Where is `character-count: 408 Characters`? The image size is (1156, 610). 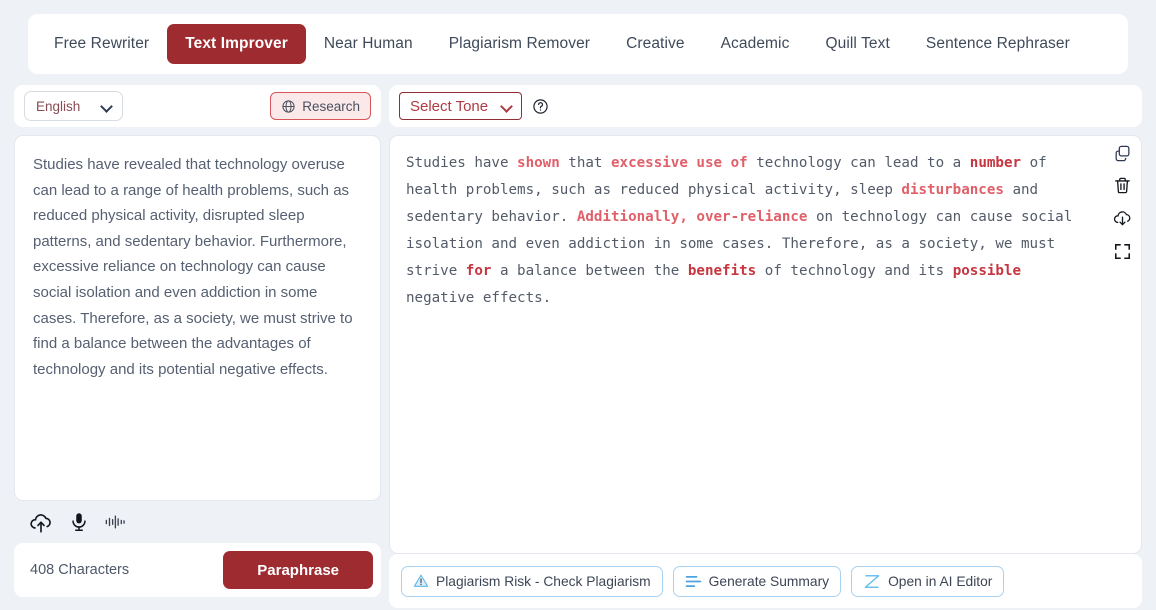 character-count: 408 Characters is located at coordinates (80, 570).